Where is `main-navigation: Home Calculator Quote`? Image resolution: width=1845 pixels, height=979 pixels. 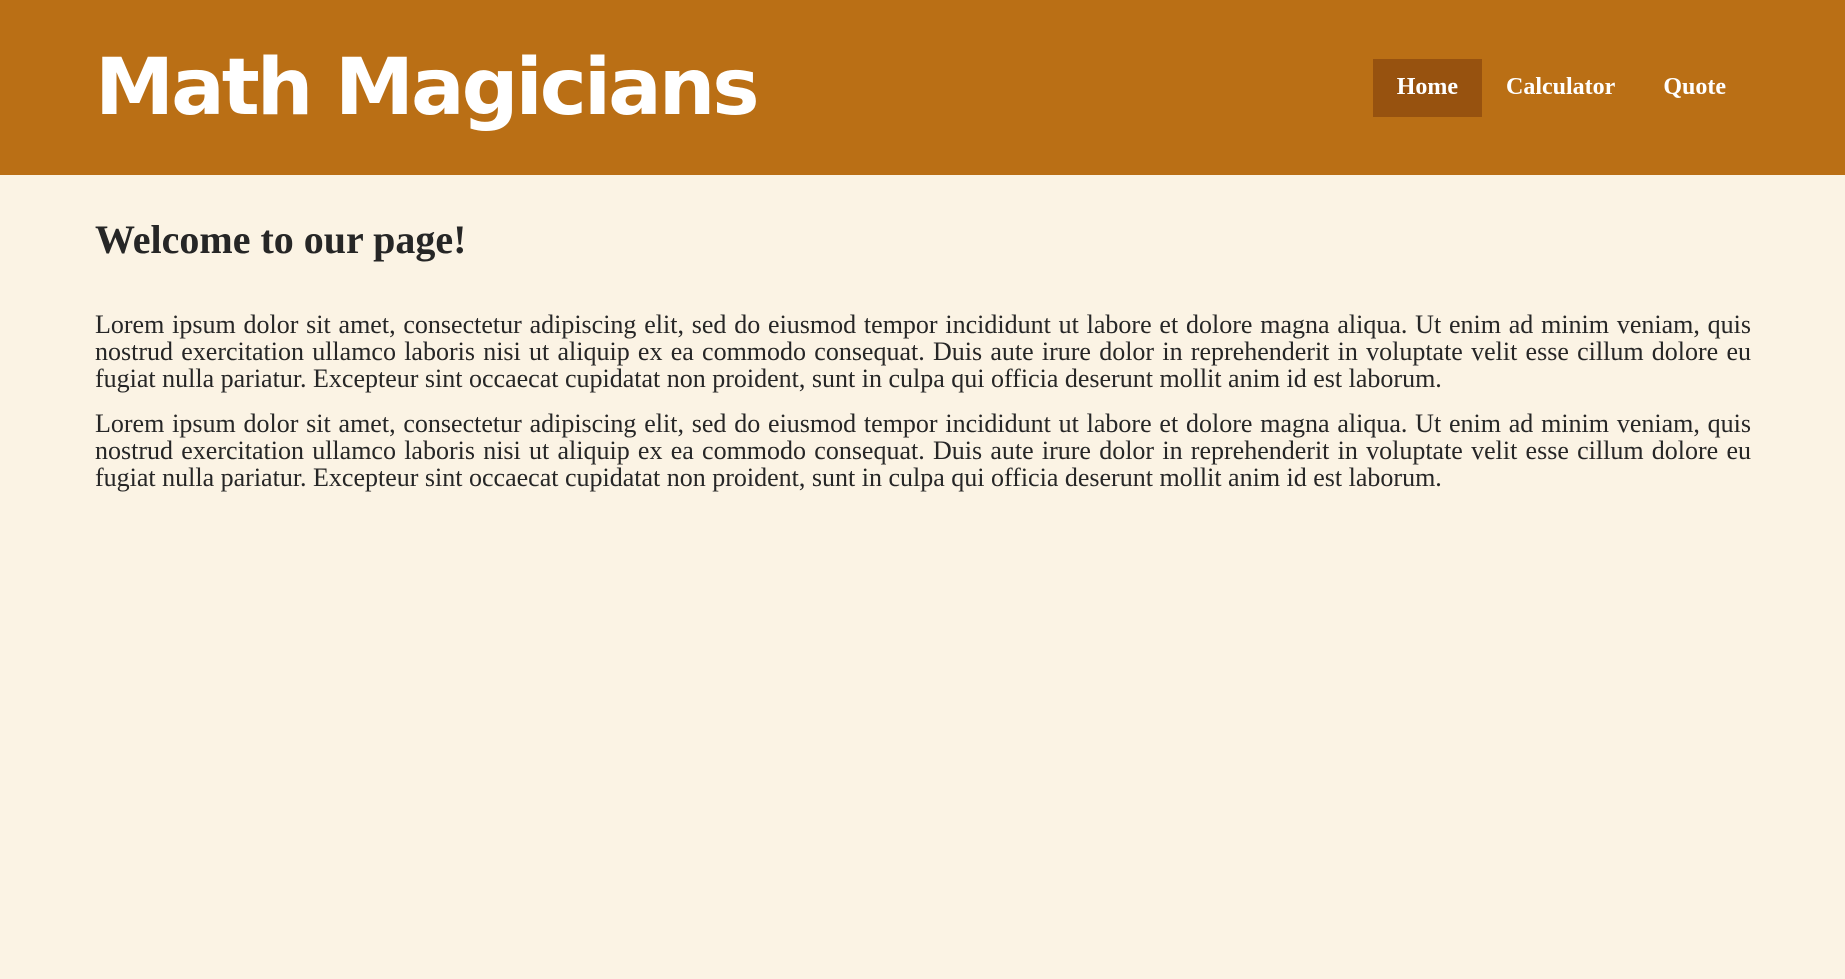
main-navigation: Home Calculator Quote is located at coordinates (1561, 87).